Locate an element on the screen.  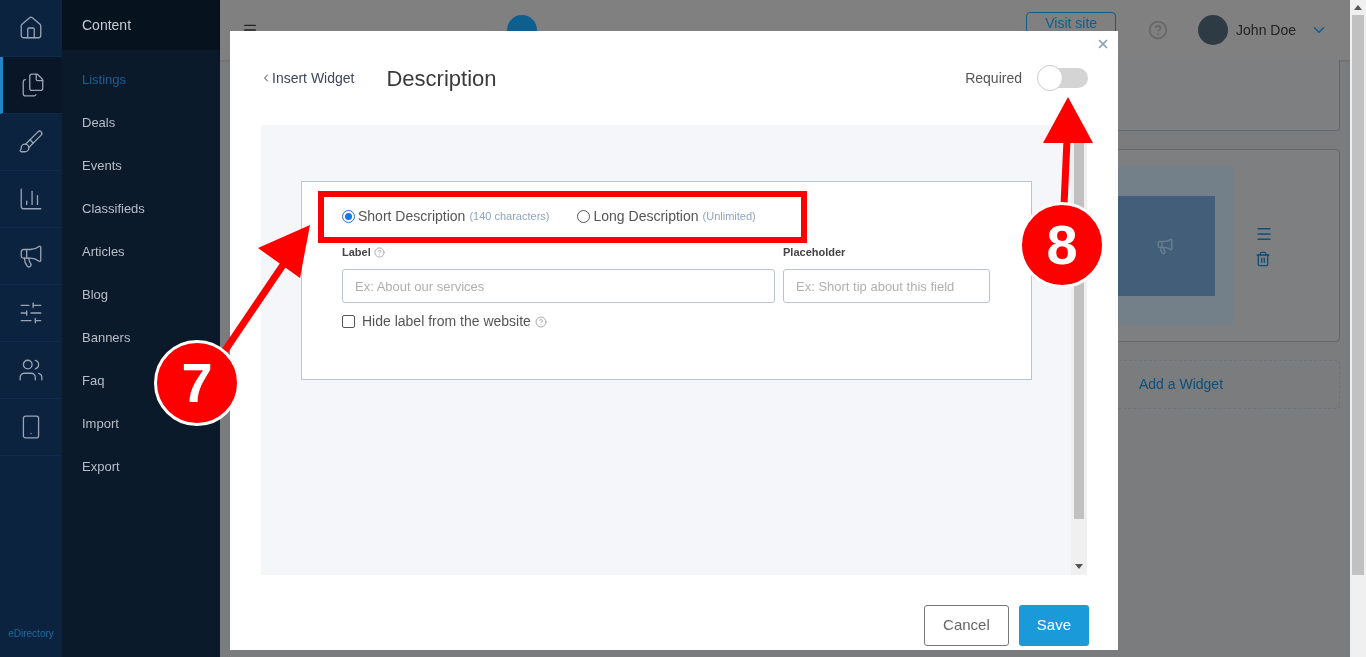
radio-option: Long Description (Unlimited) is located at coordinates (666, 216).